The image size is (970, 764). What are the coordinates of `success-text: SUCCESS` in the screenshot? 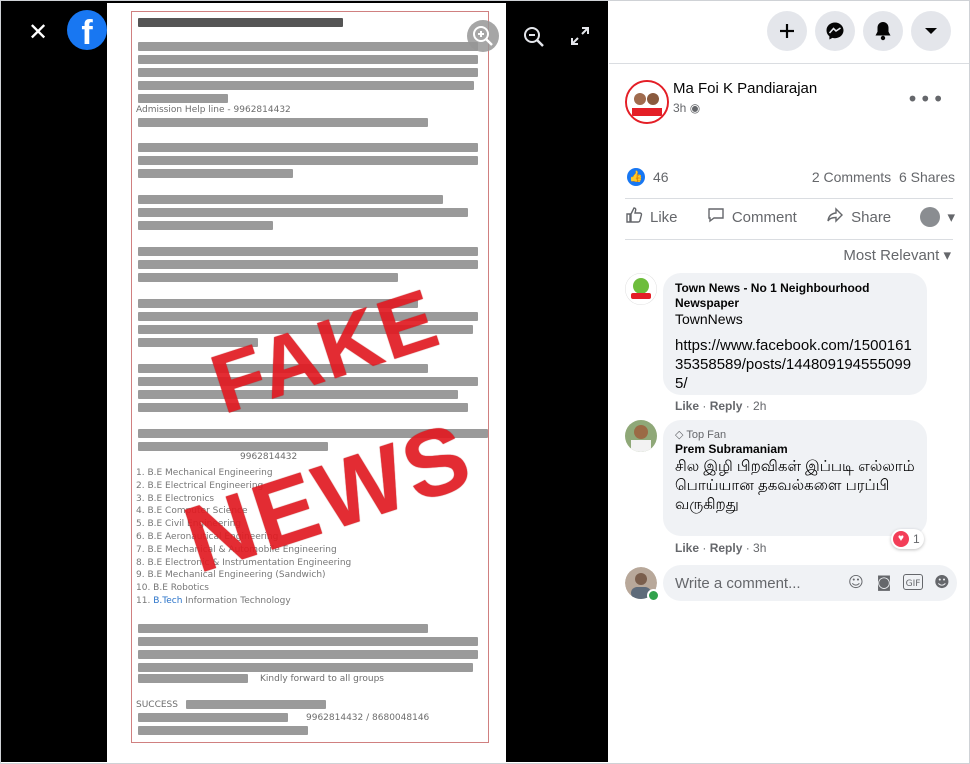 It's located at (157, 705).